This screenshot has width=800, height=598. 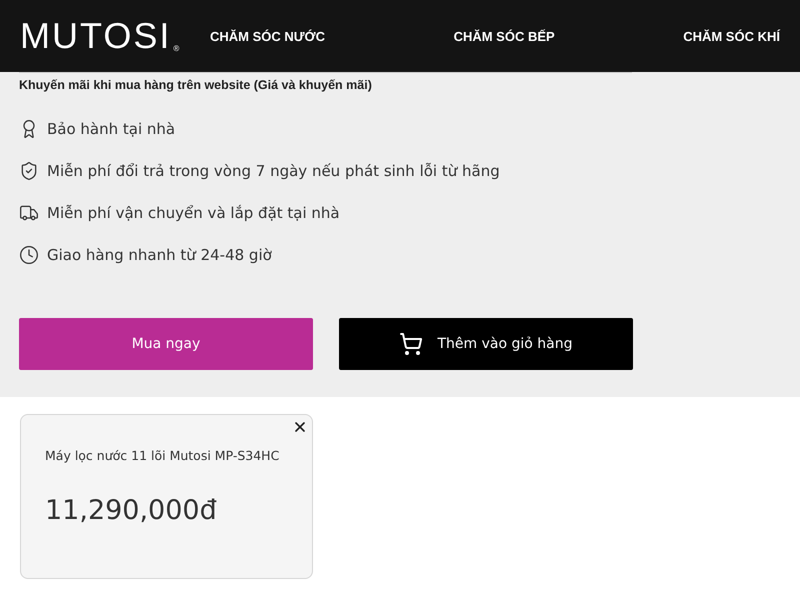 What do you see at coordinates (300, 427) in the screenshot?
I see `close-button` at bounding box center [300, 427].